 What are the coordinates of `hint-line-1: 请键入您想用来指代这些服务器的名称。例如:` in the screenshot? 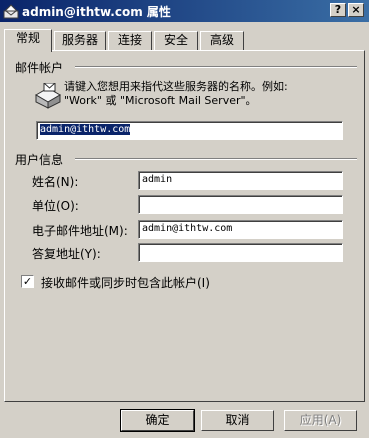 It's located at (176, 86).